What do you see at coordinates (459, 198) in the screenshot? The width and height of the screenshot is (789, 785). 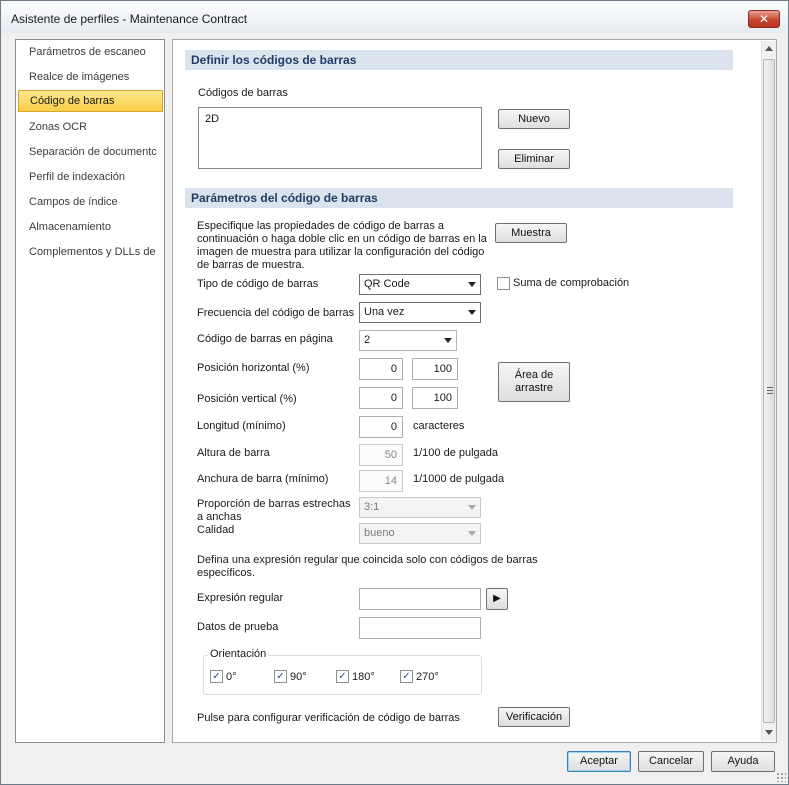 I see `barcode-parameters-header: Parámetros del código de barras` at bounding box center [459, 198].